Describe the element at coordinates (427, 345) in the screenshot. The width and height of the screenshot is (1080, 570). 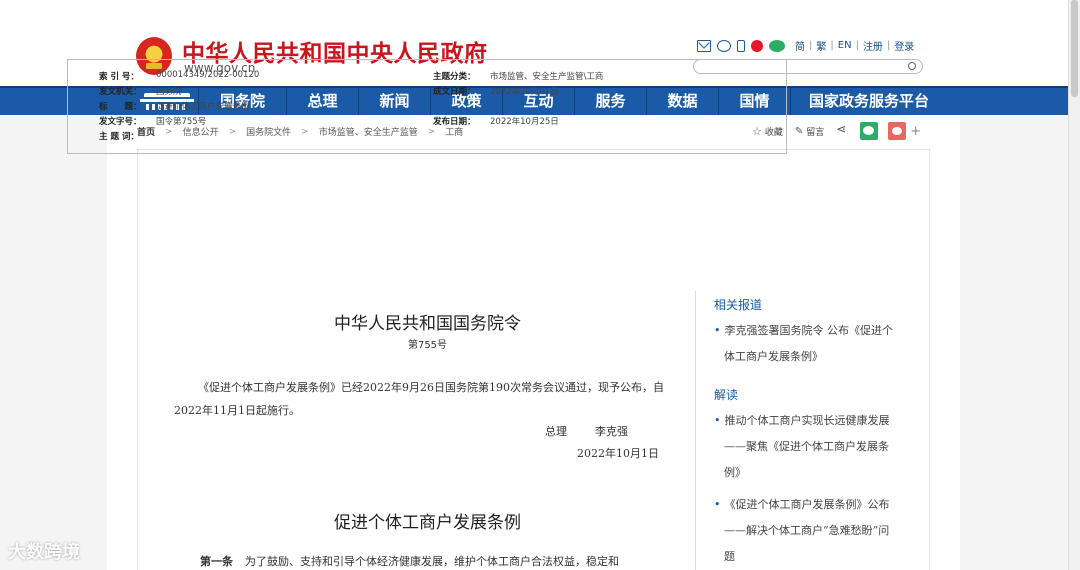
I see `decree-number: 第755号` at that location.